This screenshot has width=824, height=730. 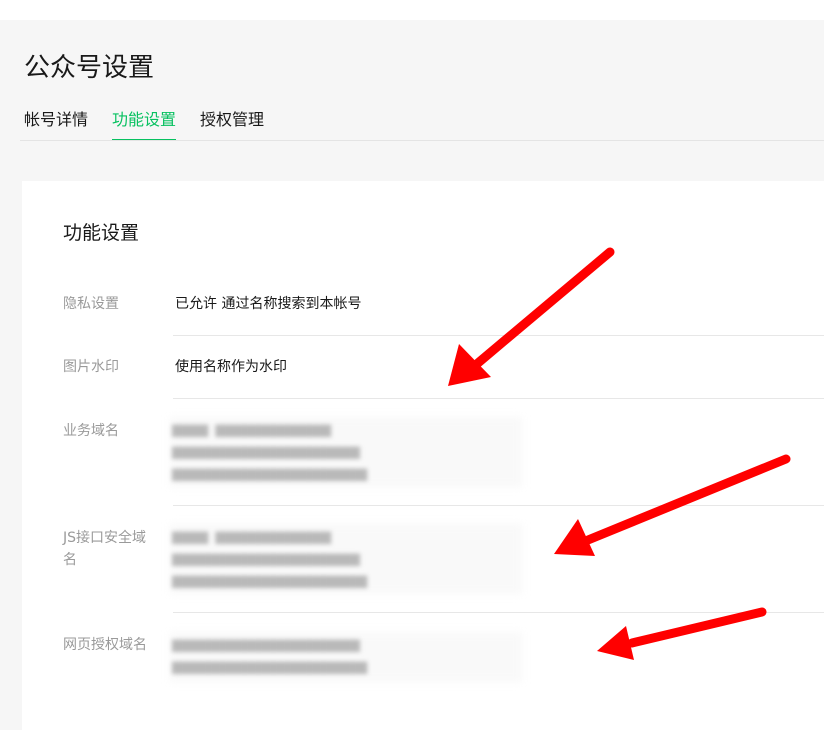 I want to click on tab-feature-settings: 功能设置, so click(x=144, y=124).